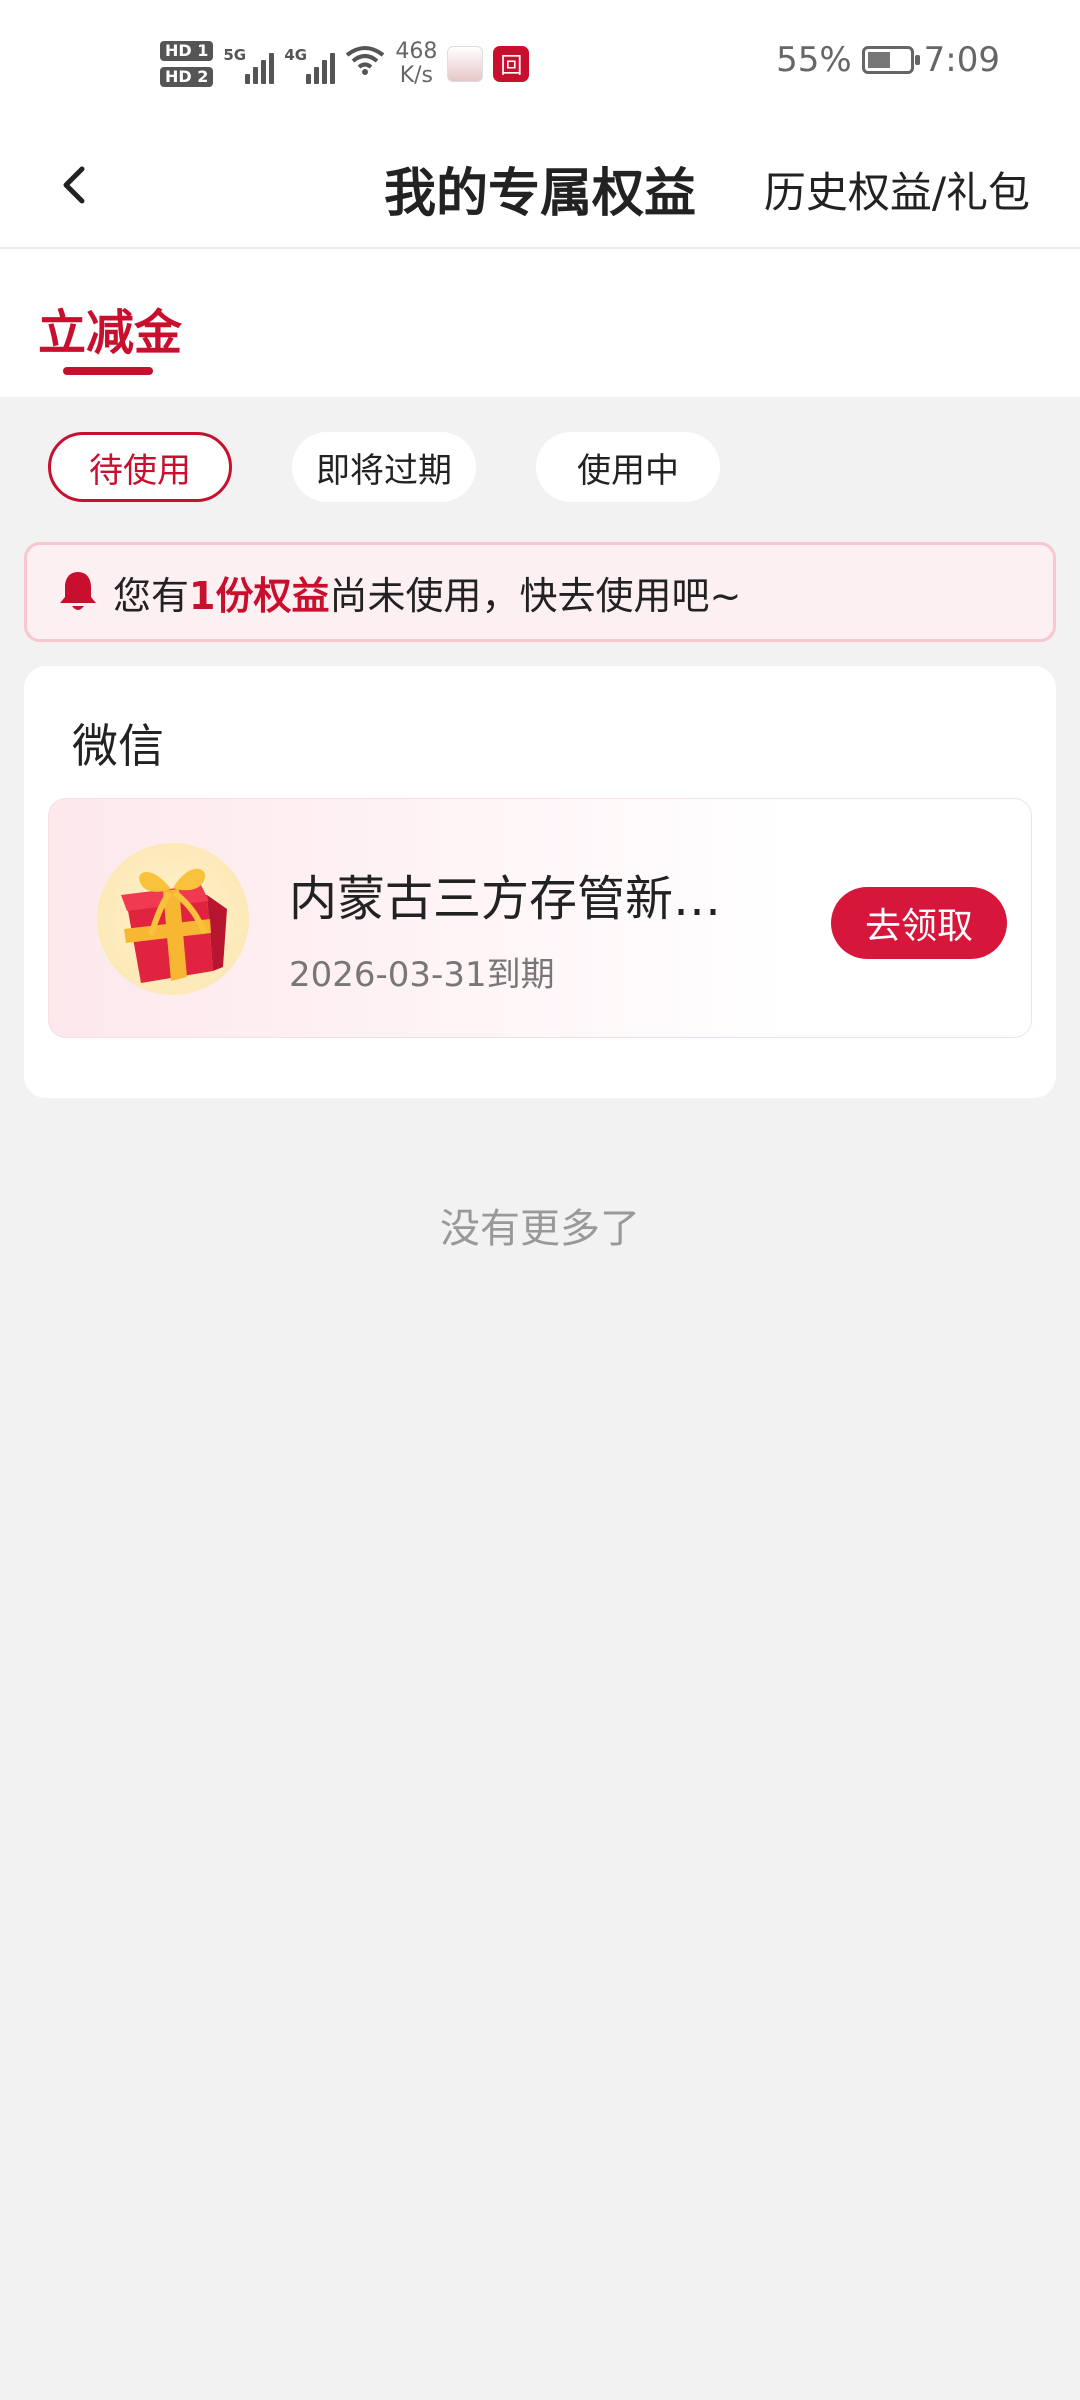  I want to click on hd-indicators: HD 1 HD 2, so click(187, 64).